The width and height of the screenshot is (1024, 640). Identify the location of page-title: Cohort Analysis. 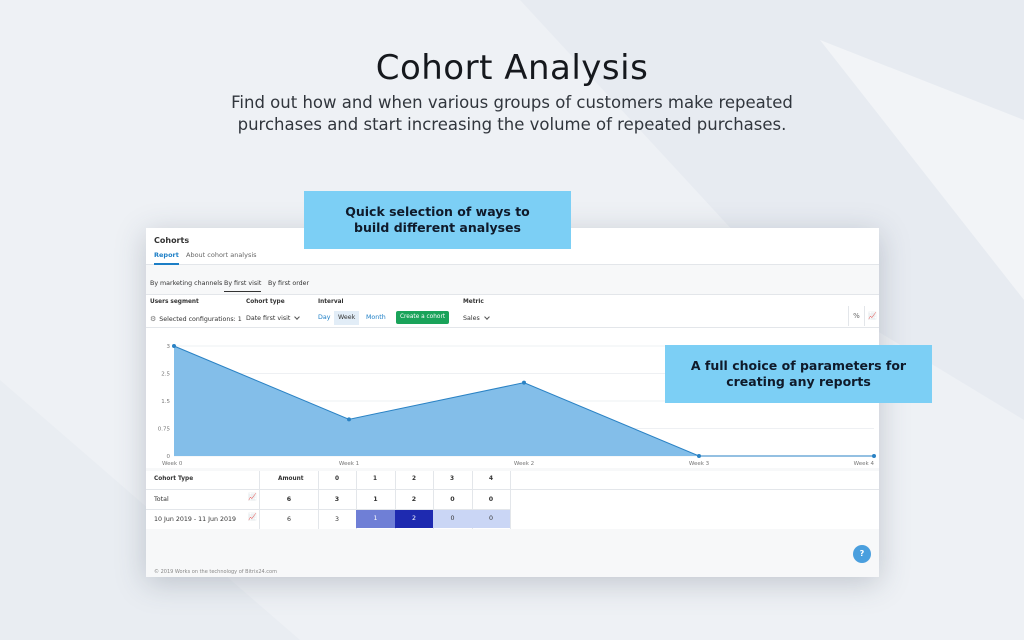
(512, 68).